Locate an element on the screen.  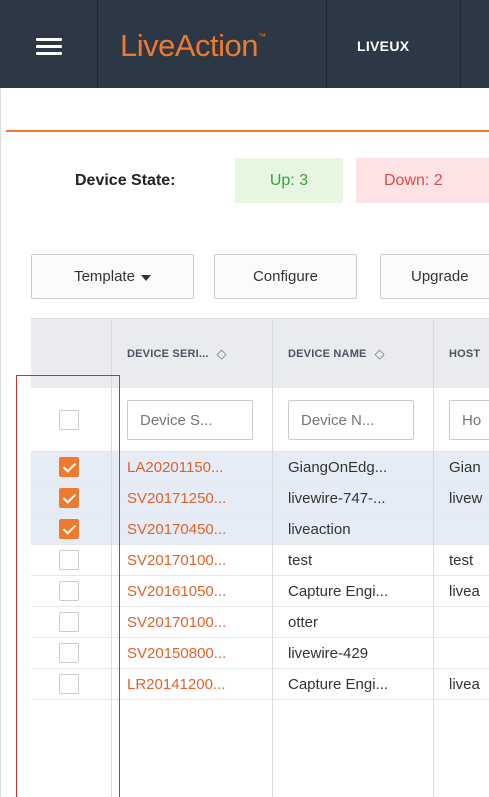
device-name-cell: livewire-429 is located at coordinates (328, 653).